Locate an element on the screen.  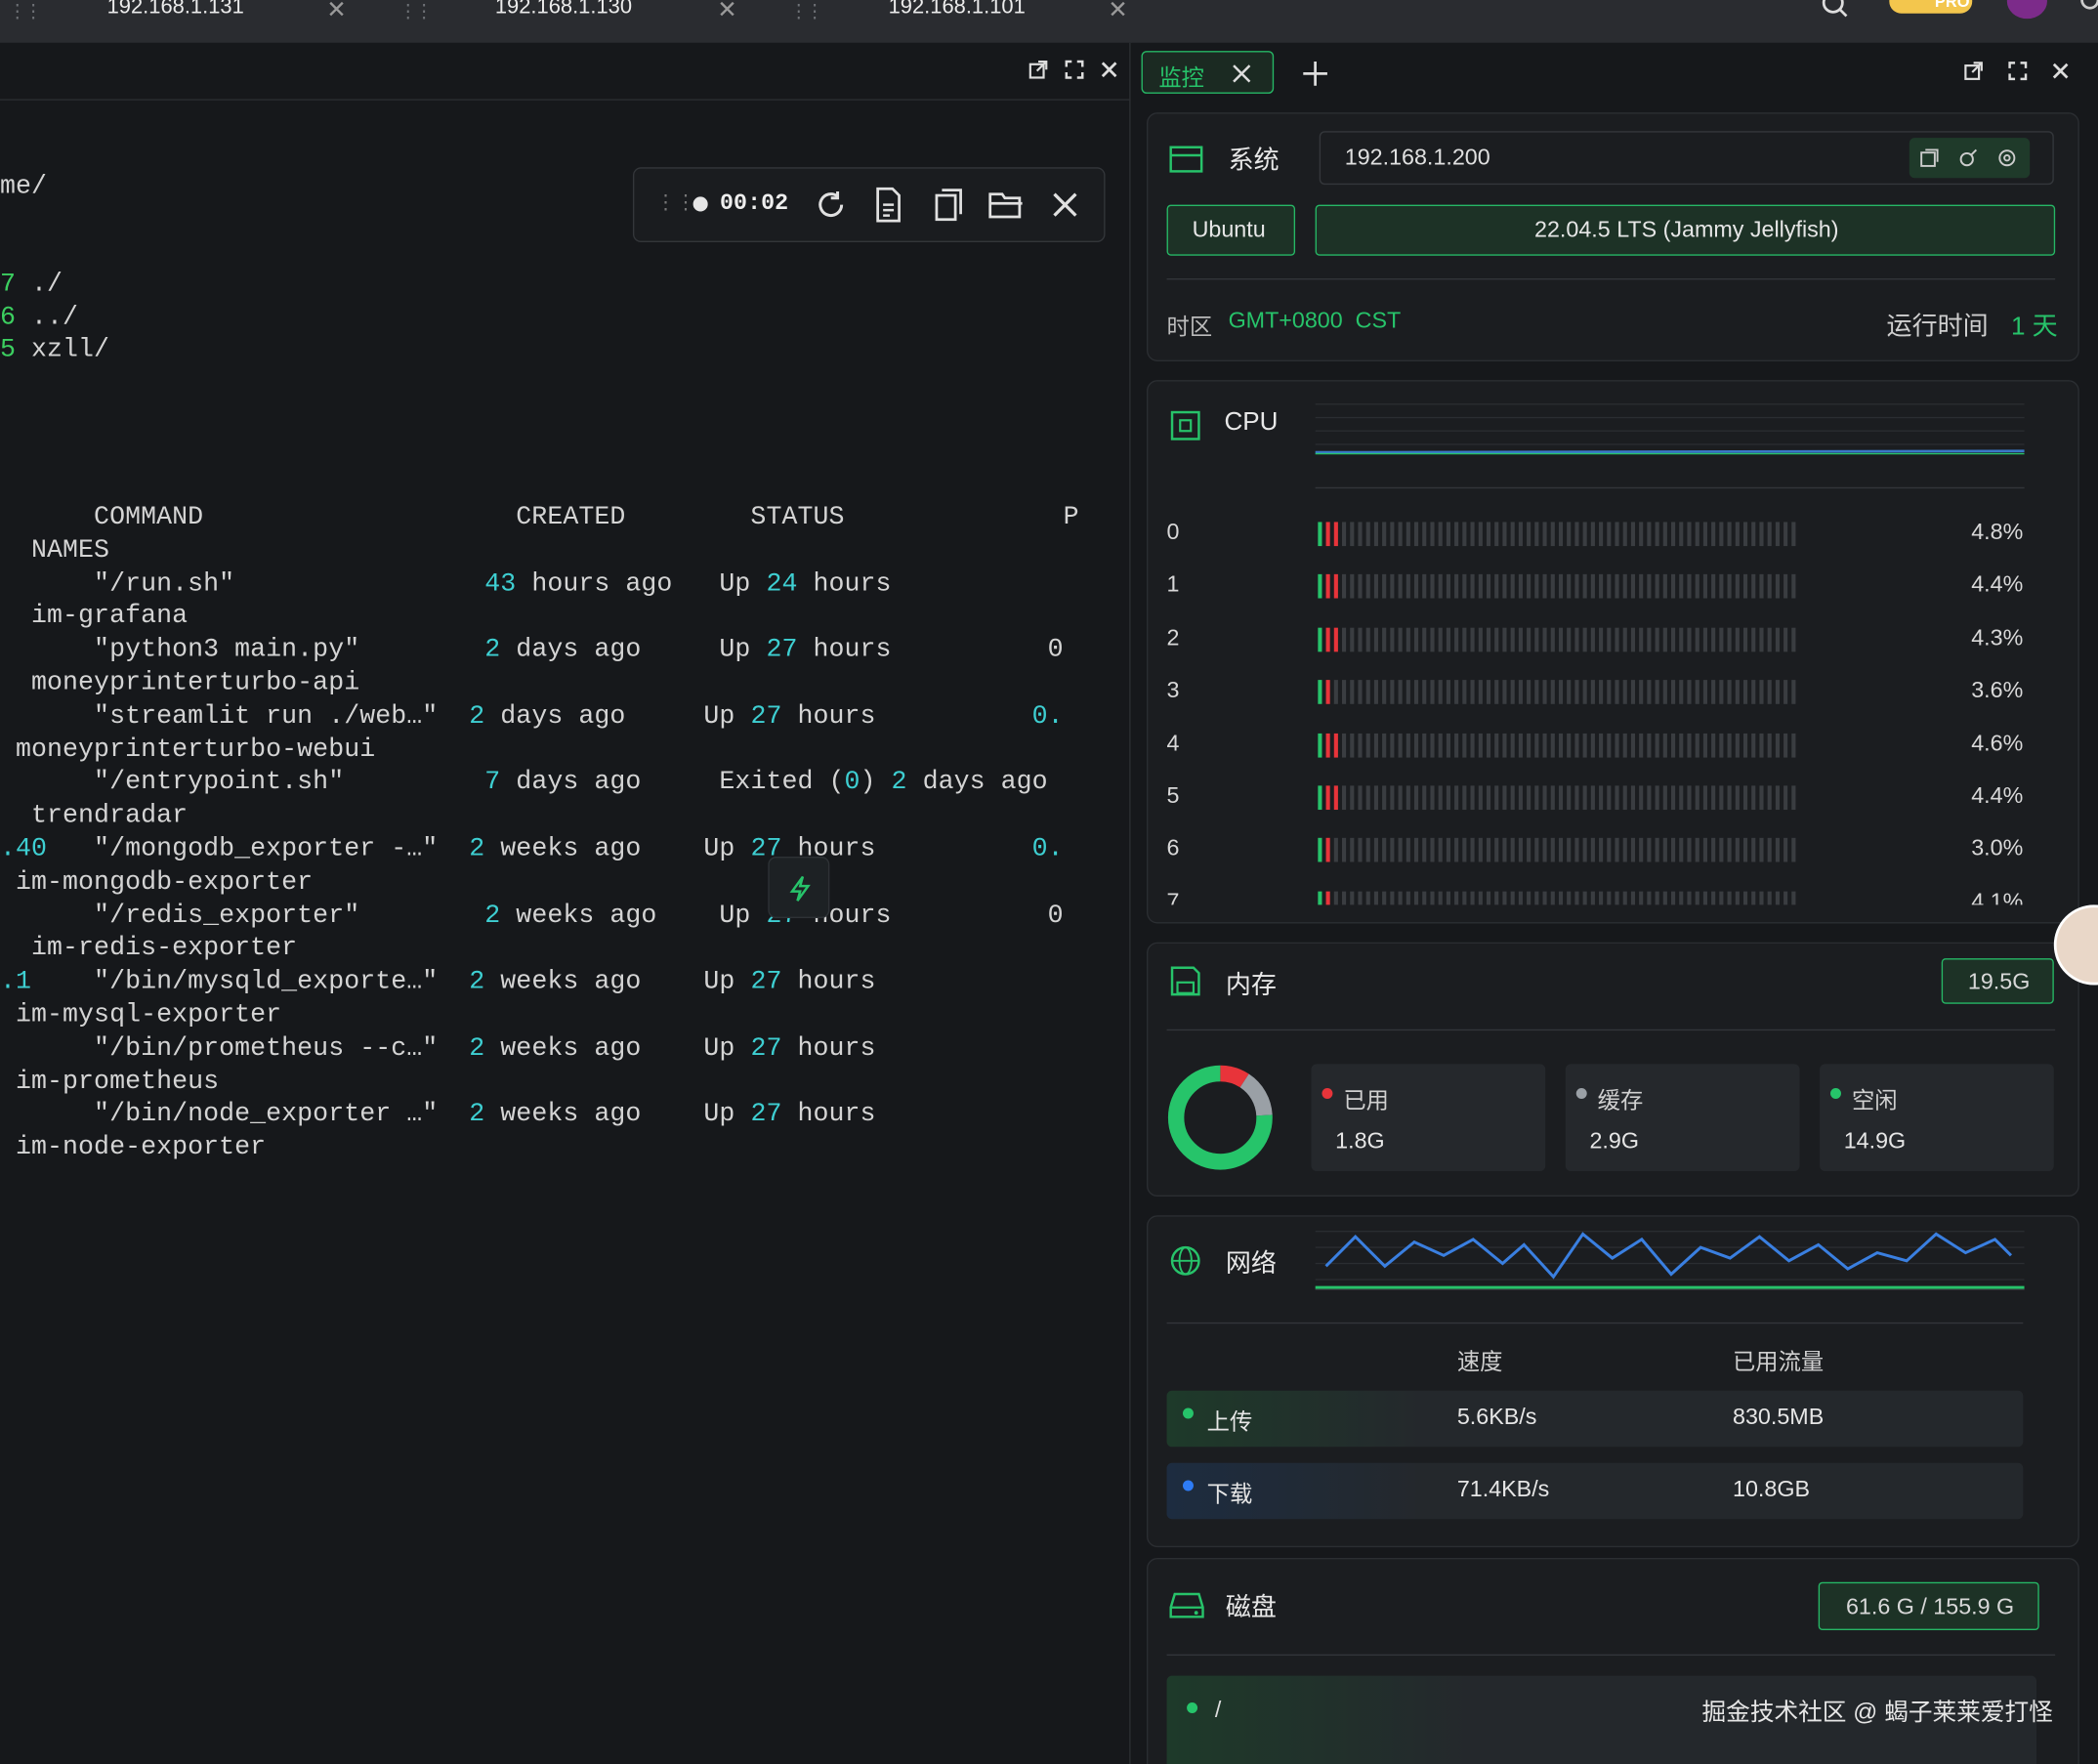
upload-label: 上传 is located at coordinates (1229, 1421).